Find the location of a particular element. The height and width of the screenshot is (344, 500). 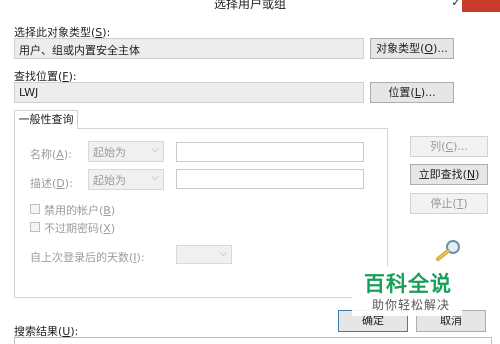

name-input is located at coordinates (270, 152).